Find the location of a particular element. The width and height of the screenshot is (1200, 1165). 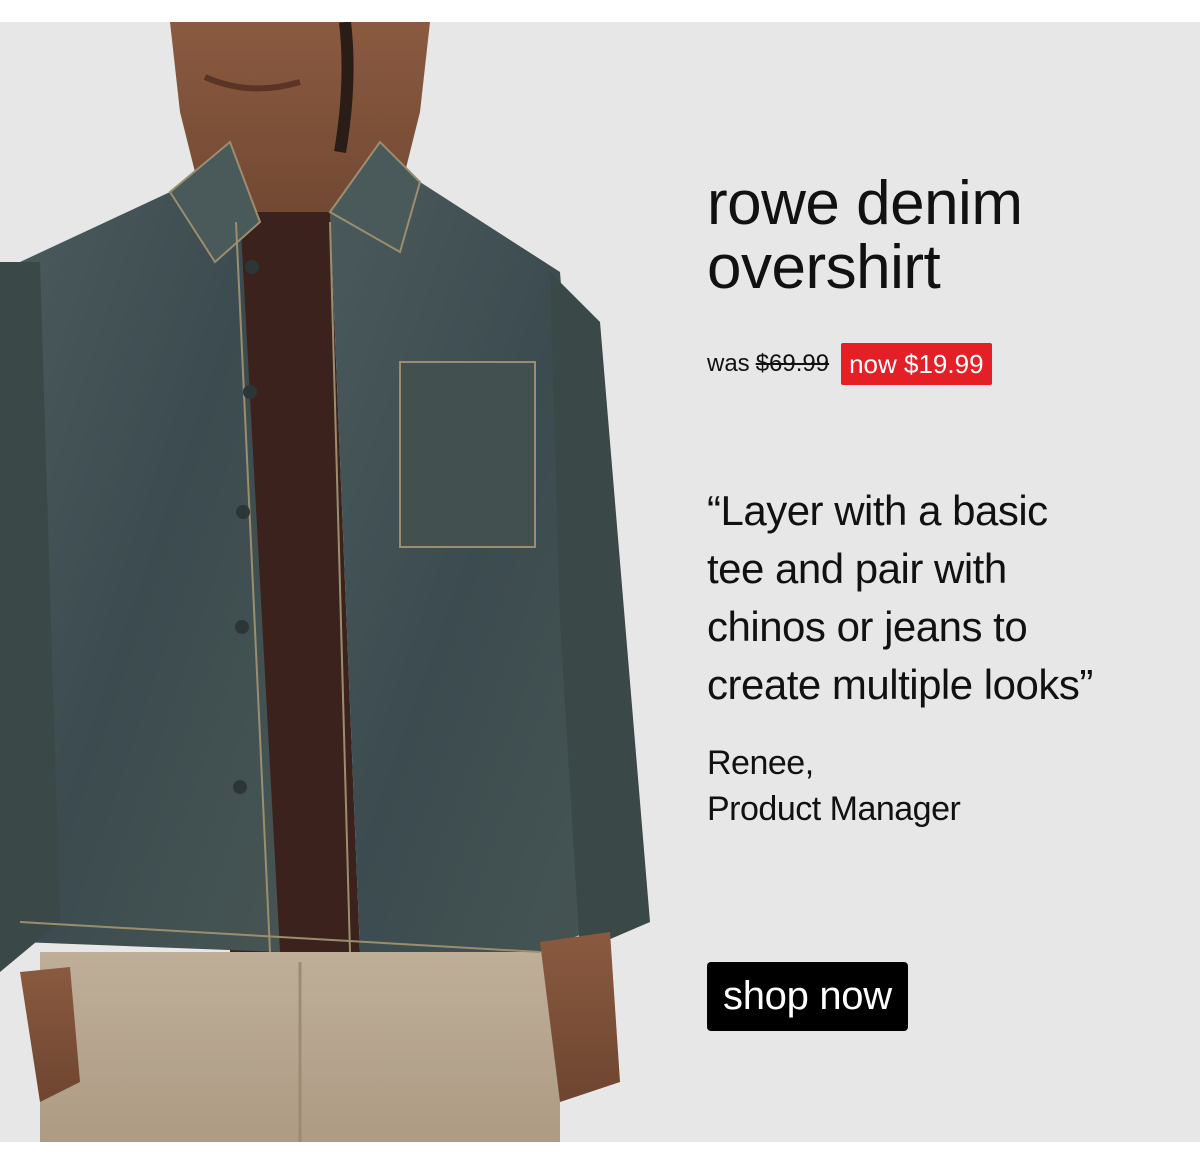

original-price: $69.99 is located at coordinates (792, 363).